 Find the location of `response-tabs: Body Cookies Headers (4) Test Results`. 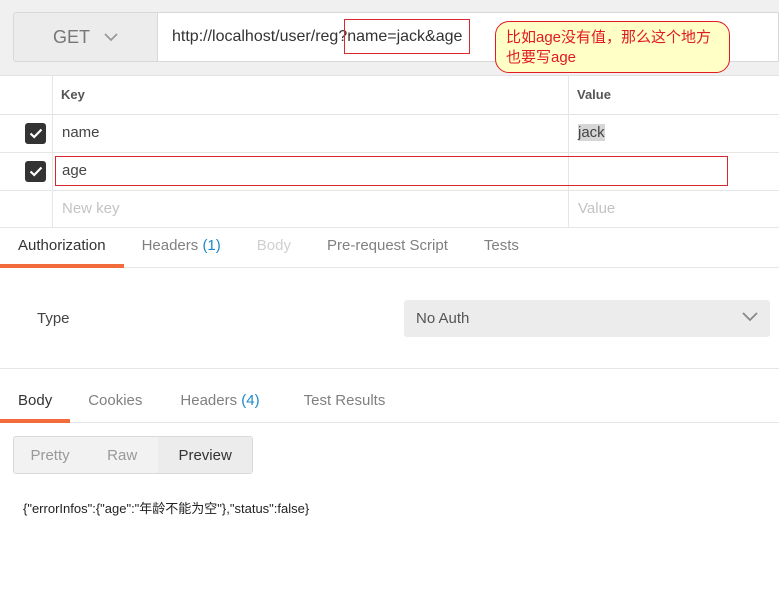

response-tabs: Body Cookies Headers (4) Test Results is located at coordinates (389, 402).